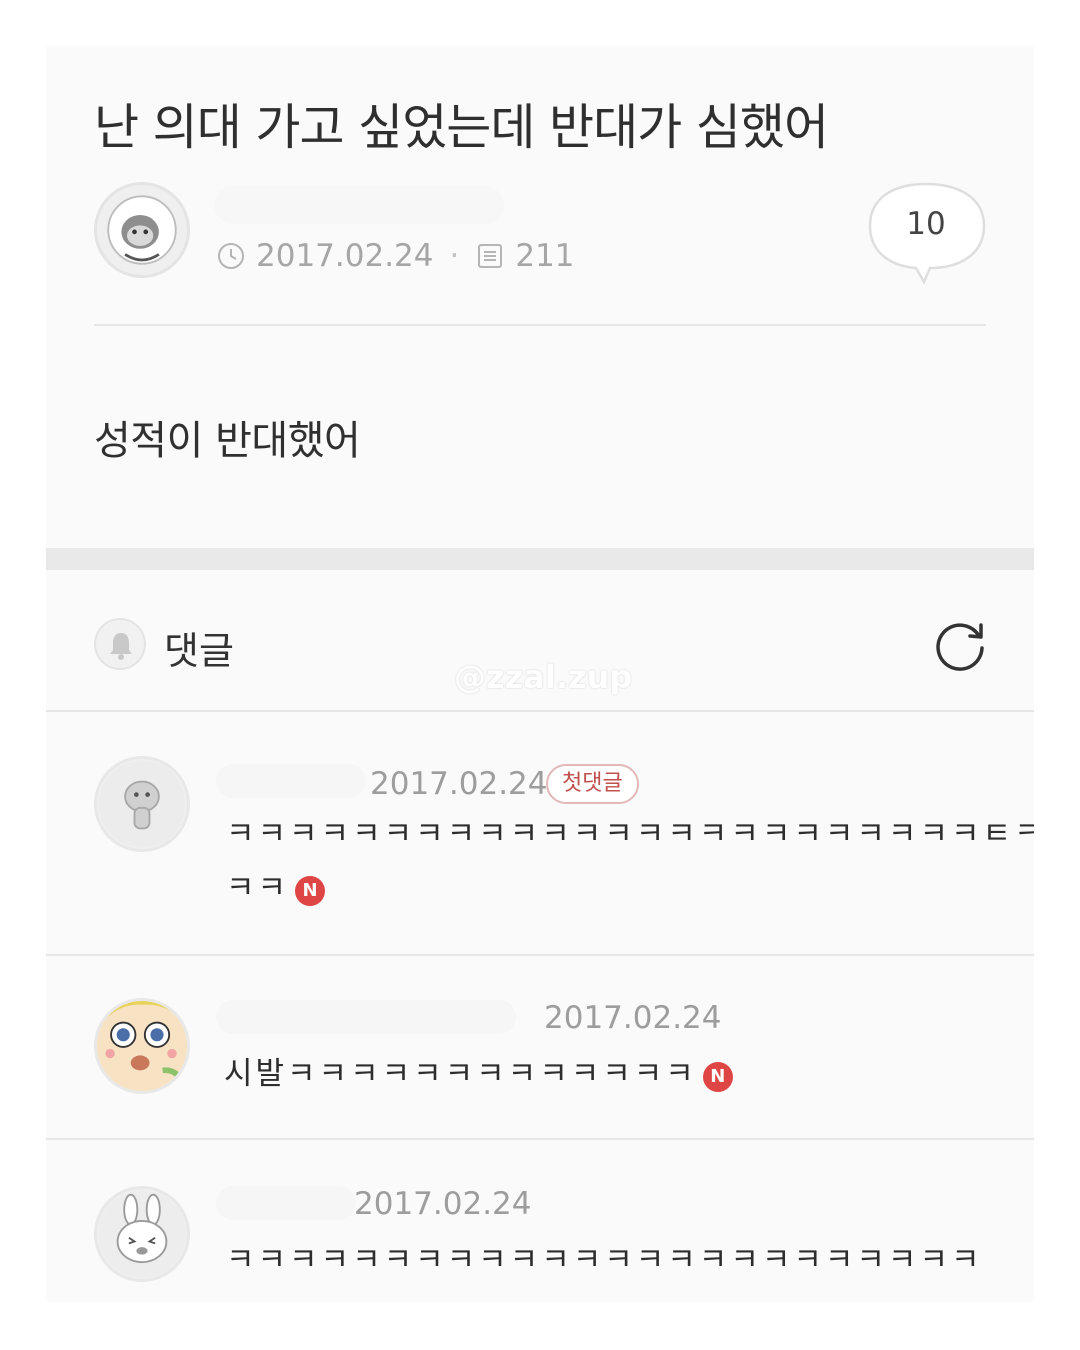 This screenshot has height=1350, width=1080. I want to click on comment-text-line: ㅋㅋㅋㅋㅋㅋㅋㅋㅋㅋㅋㅋㅋㅋㅋㅋㅋㅋㅋㅋㅋㅋㅋㅋㅌㅋ, so click(630, 834).